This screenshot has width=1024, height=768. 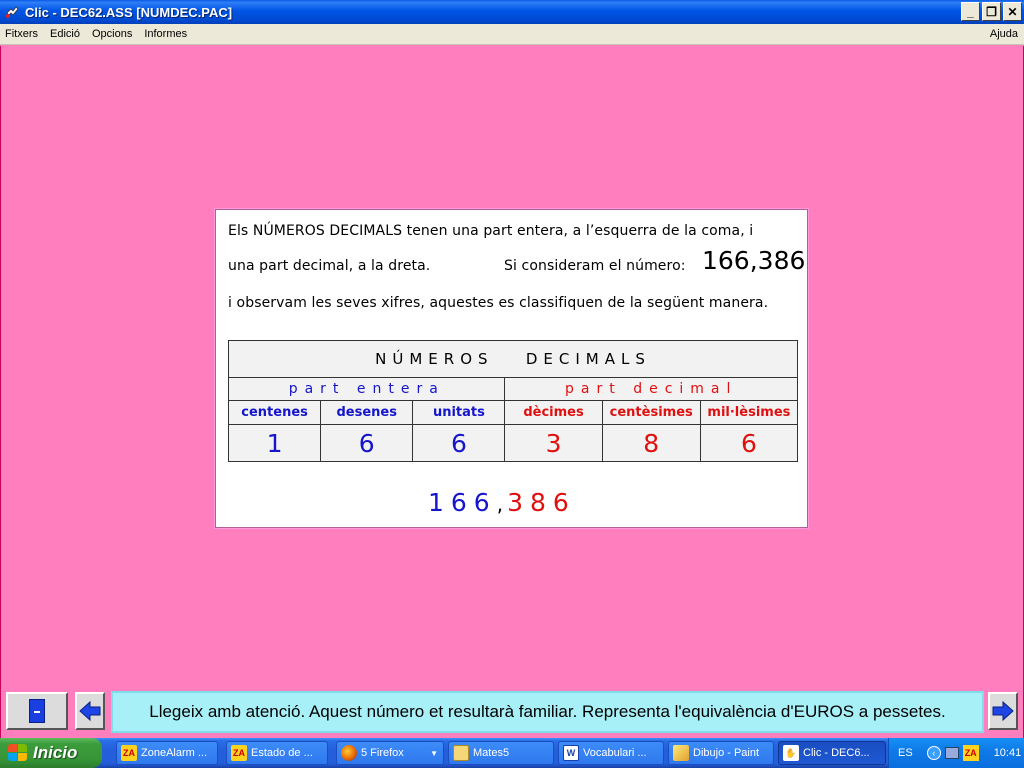 I want to click on menu-opcions: Opcions, so click(x=112, y=34).